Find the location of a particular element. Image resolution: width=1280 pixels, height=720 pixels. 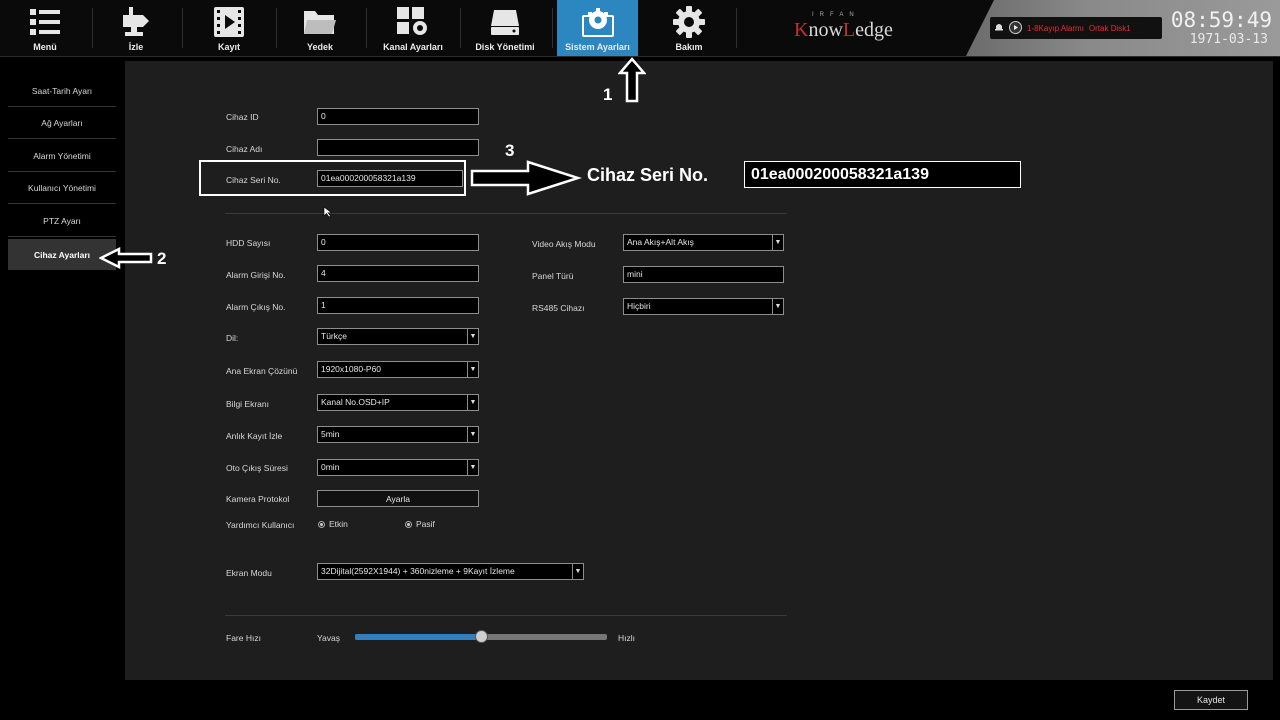

nav-izle-label: İzle is located at coordinates (136, 47).